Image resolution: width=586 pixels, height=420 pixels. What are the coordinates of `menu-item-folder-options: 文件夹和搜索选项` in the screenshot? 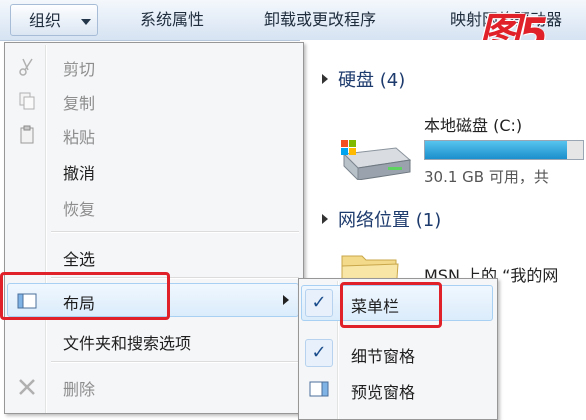 It's located at (153, 340).